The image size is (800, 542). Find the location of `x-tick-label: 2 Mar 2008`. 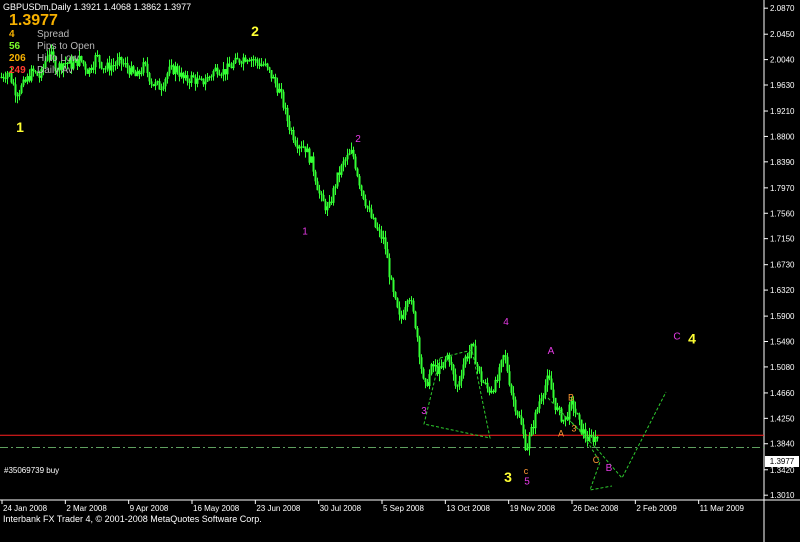

x-tick-label: 2 Mar 2008 is located at coordinates (86, 508).